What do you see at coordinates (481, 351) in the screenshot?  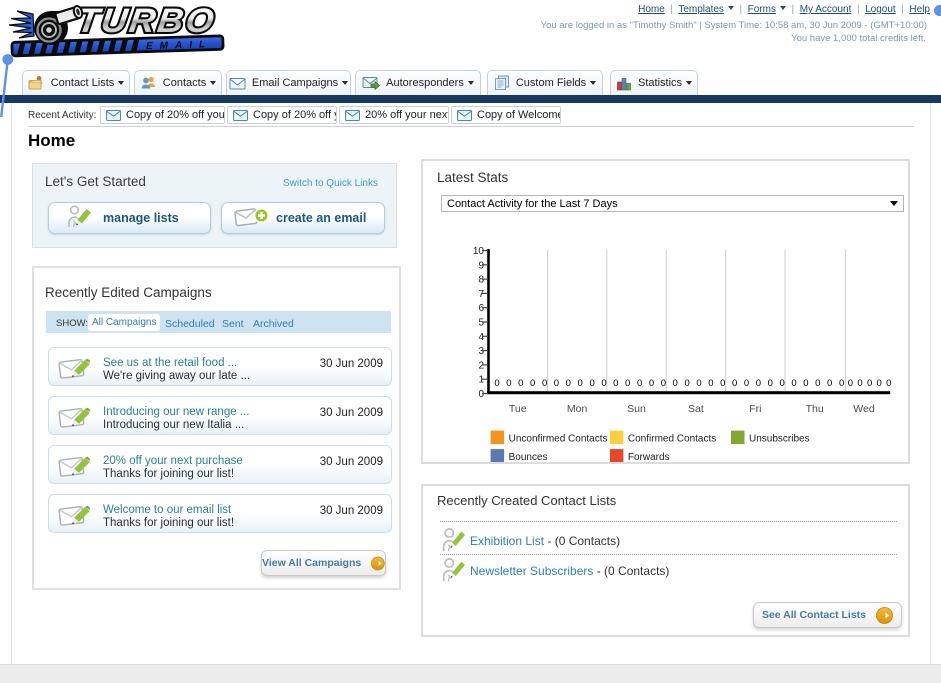 I see `svg-text: 3` at bounding box center [481, 351].